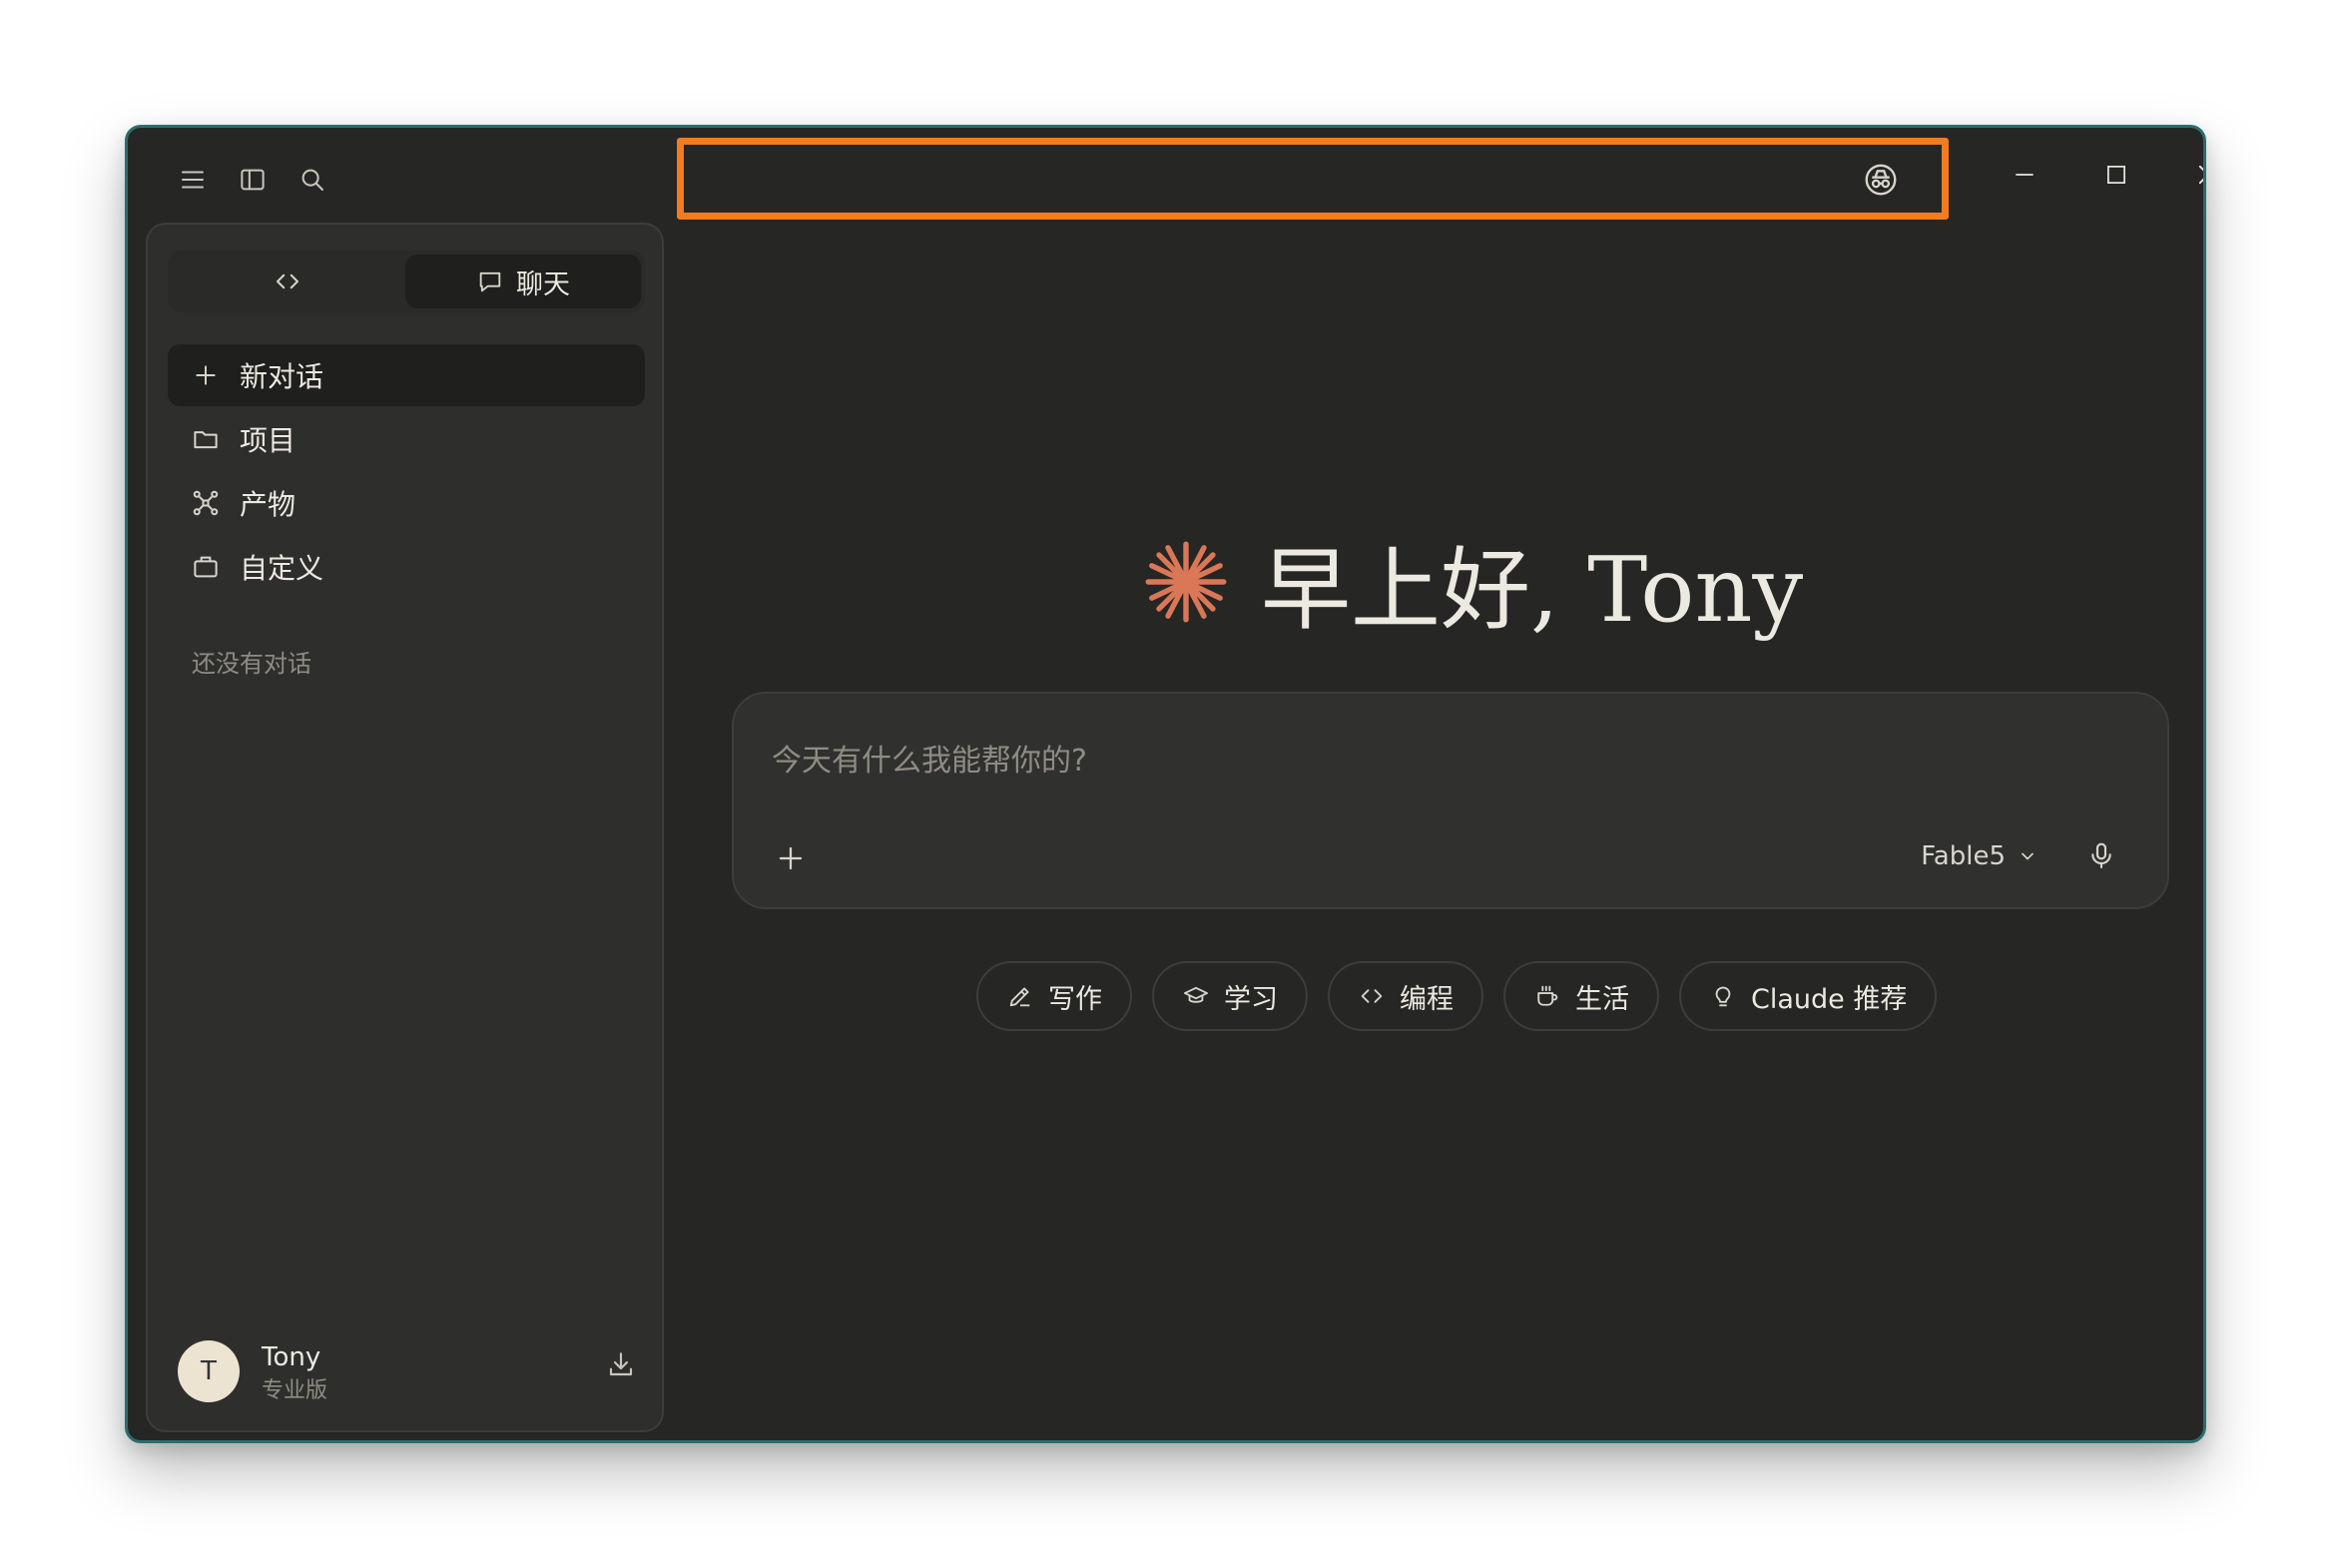  Describe the element at coordinates (206, 439) in the screenshot. I see `folder-icon` at that location.